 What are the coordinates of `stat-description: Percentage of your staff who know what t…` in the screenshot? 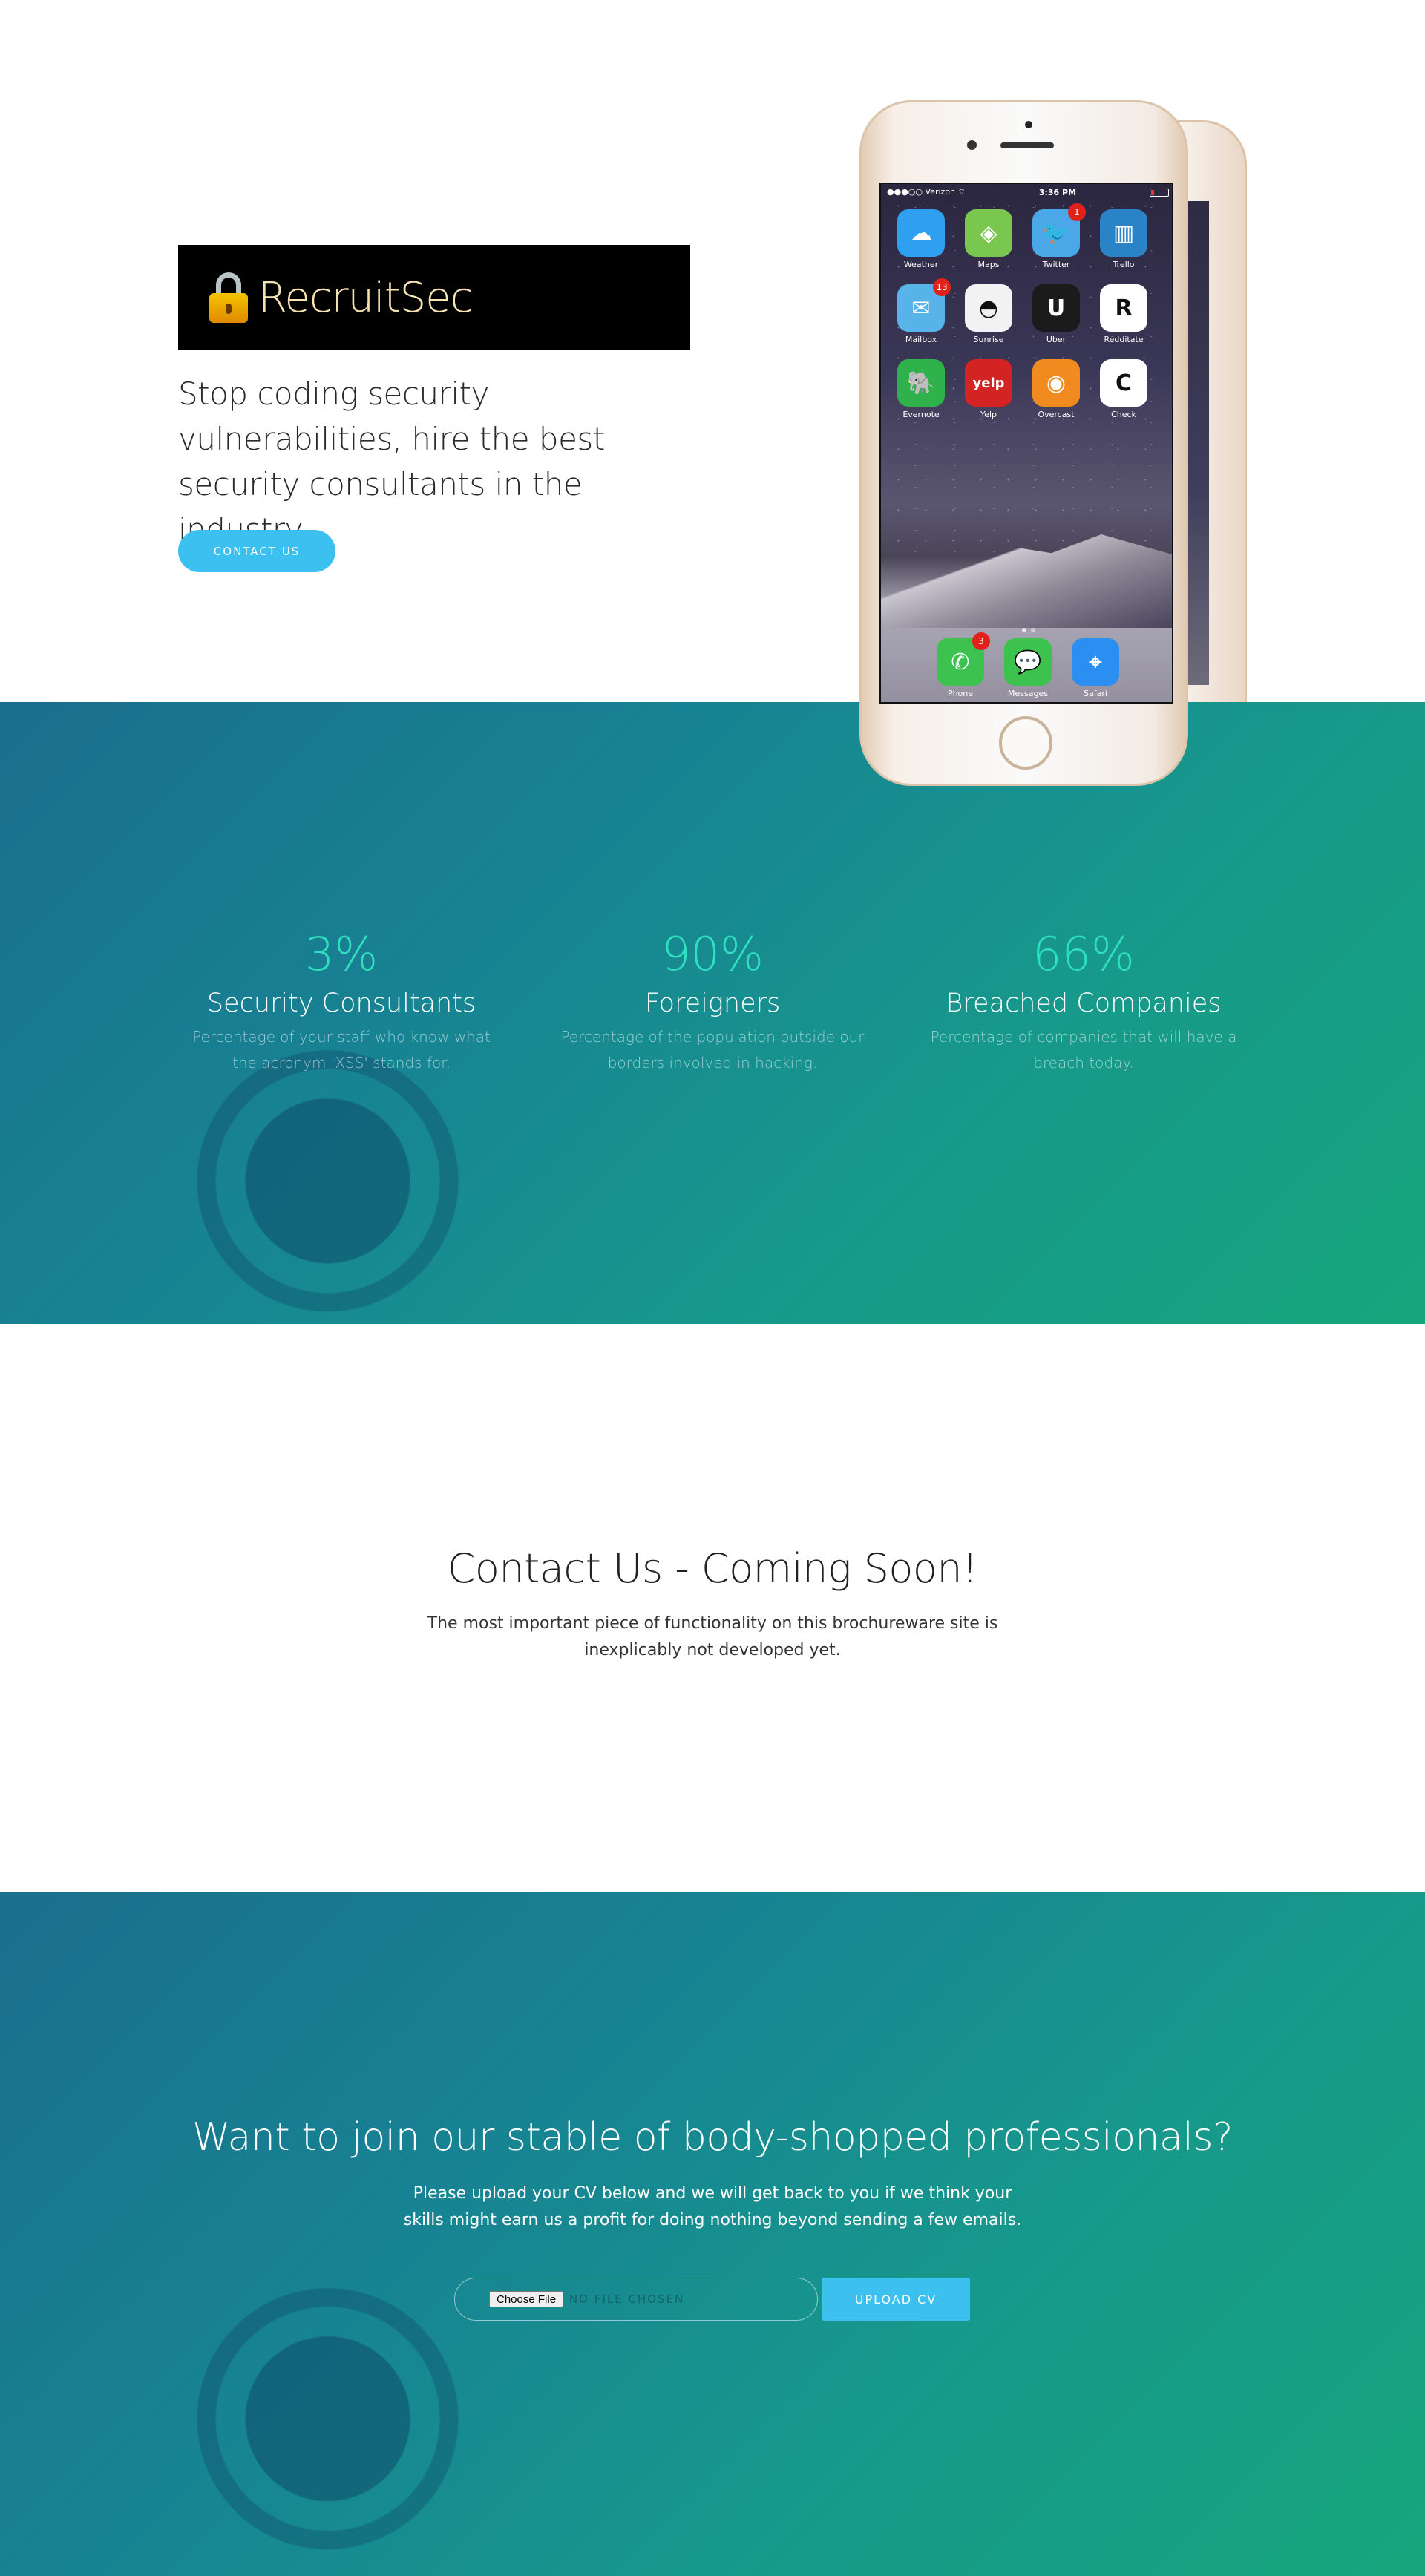 It's located at (341, 1050).